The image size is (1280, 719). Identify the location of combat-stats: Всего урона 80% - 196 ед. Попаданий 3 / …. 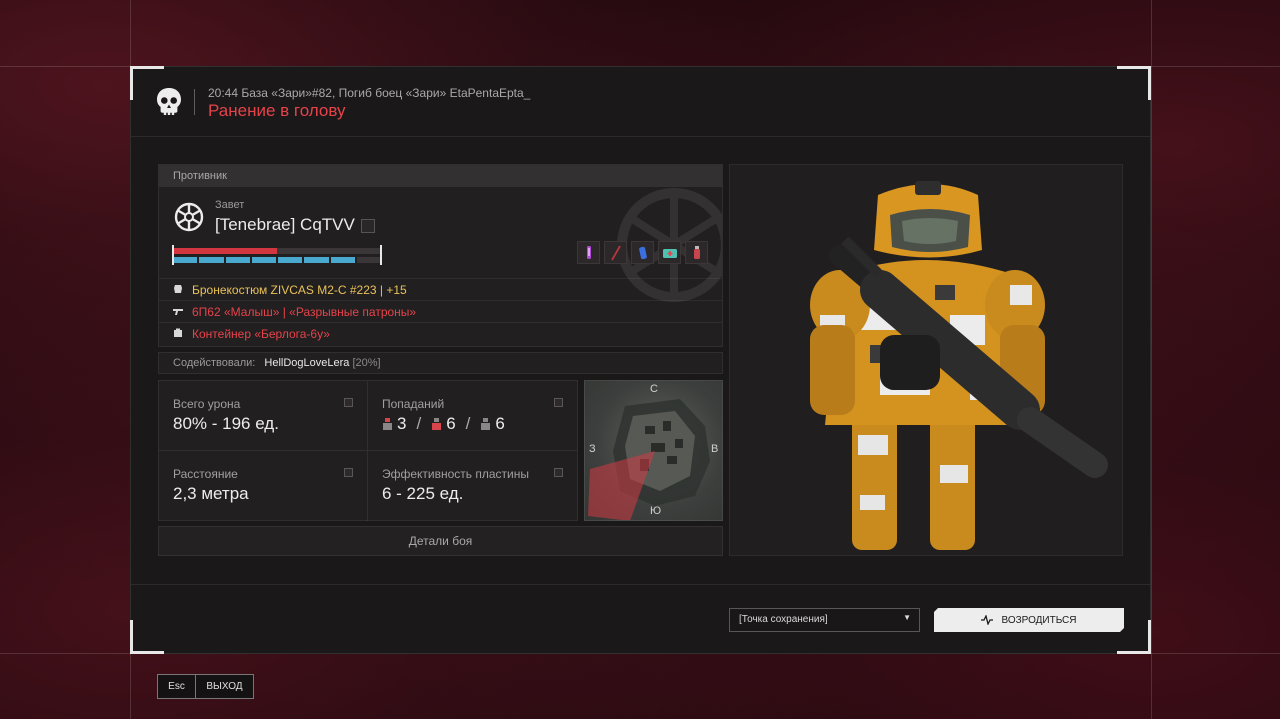
(368, 450).